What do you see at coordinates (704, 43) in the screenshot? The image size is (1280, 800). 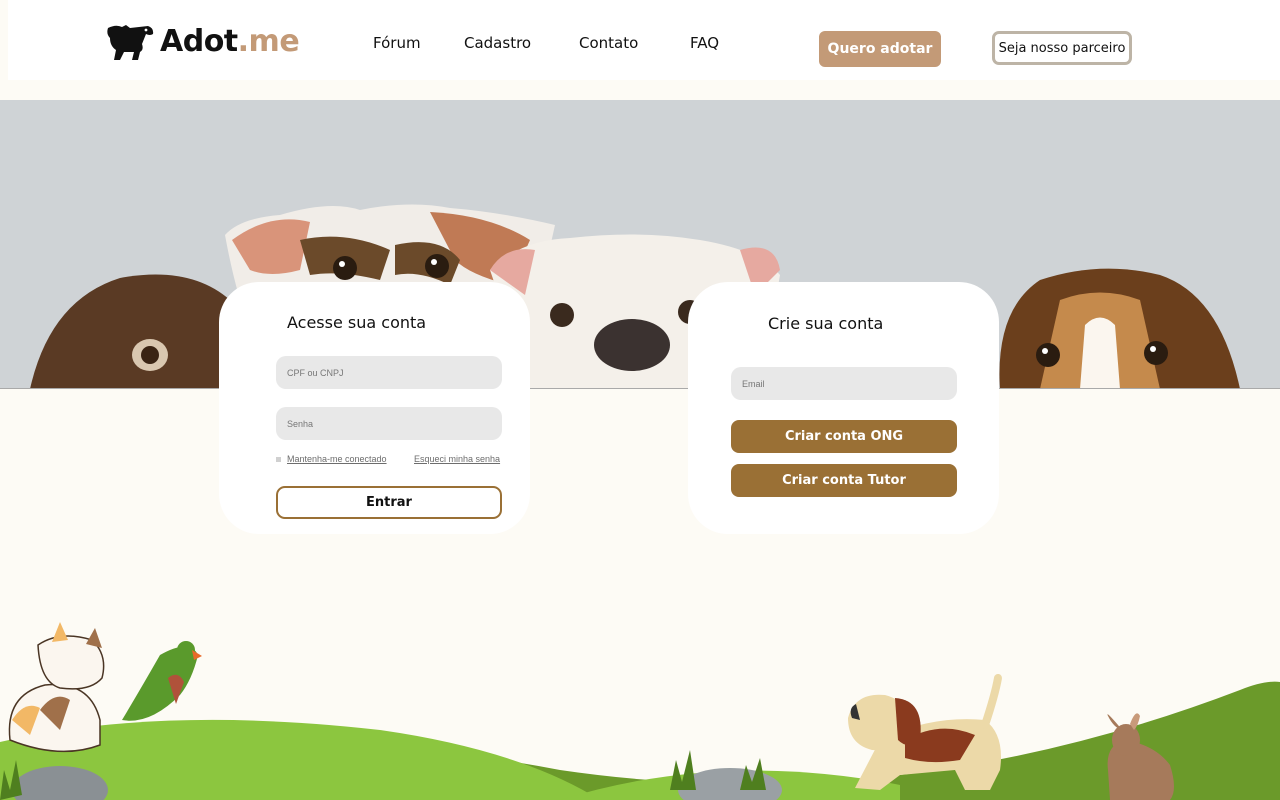 I see `nav-faq: FAQ` at bounding box center [704, 43].